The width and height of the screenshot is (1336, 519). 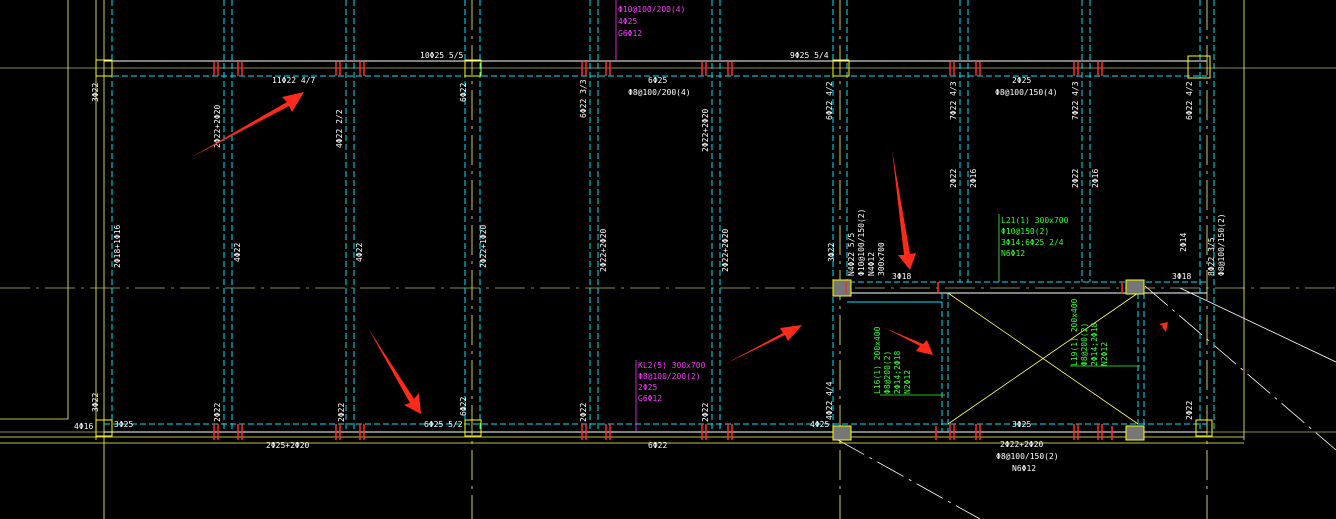 I want to click on annotation-line: N6Φ12, so click(x=1013, y=253).